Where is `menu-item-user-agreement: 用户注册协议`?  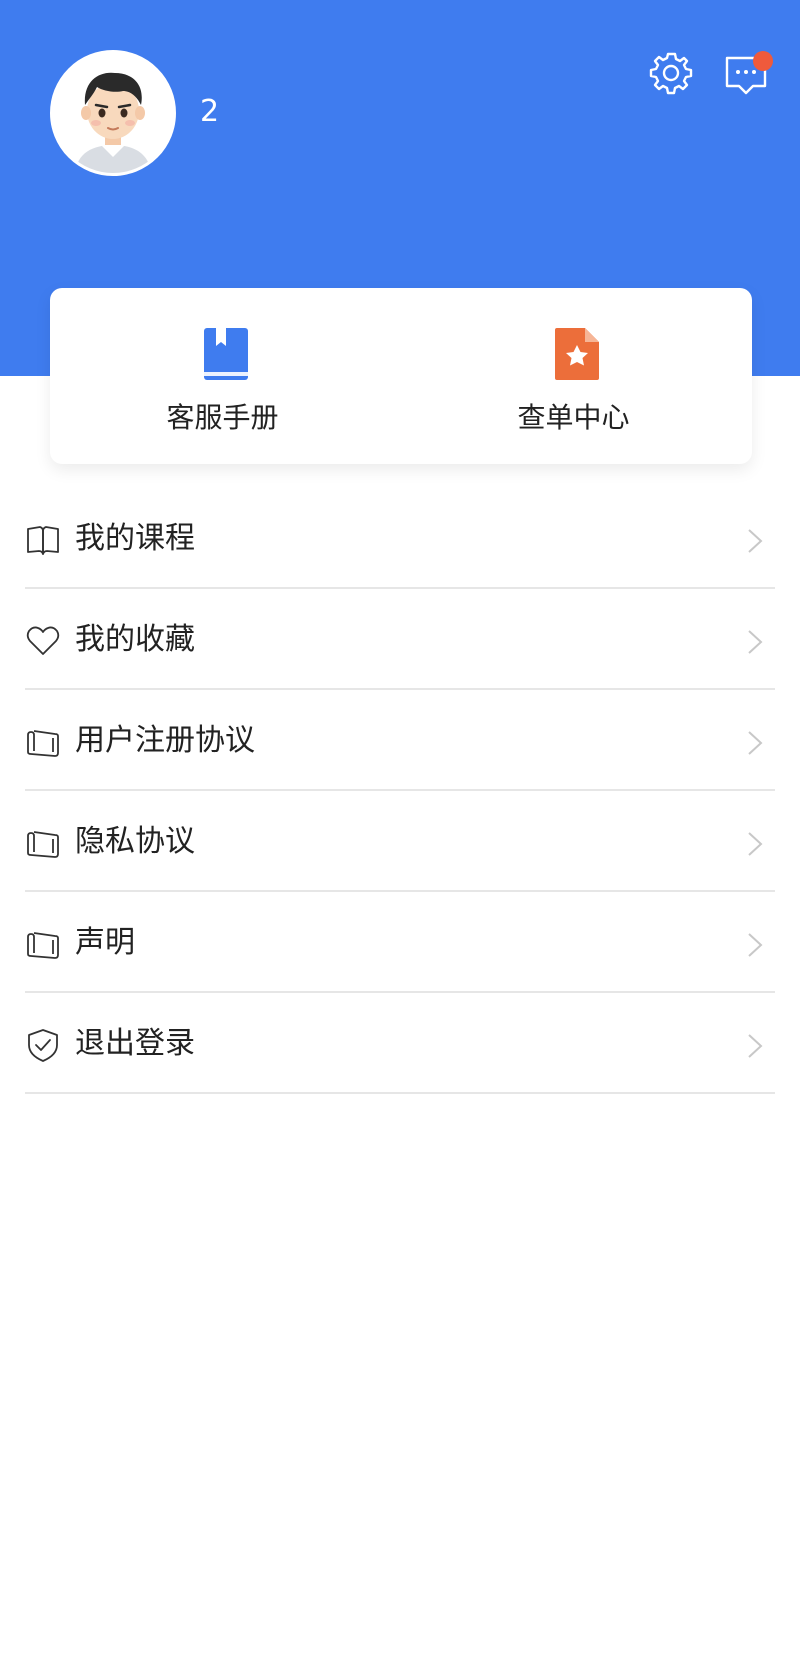
menu-item-user-agreement: 用户注册协议 is located at coordinates (400, 740).